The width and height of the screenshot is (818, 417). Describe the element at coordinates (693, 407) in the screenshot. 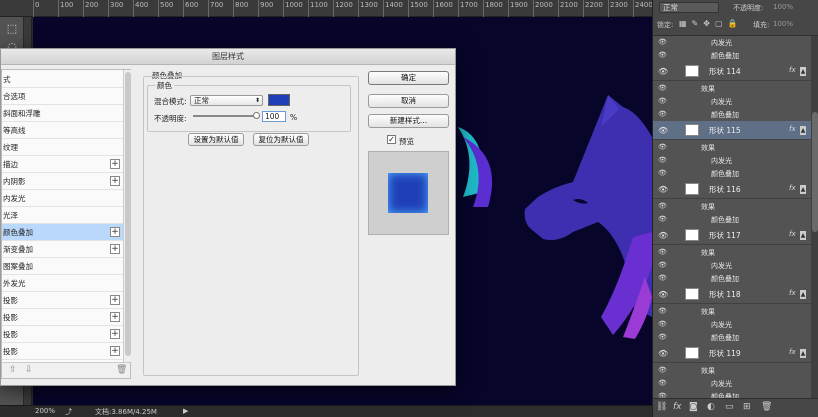

I see `mask-icon: ◙` at that location.